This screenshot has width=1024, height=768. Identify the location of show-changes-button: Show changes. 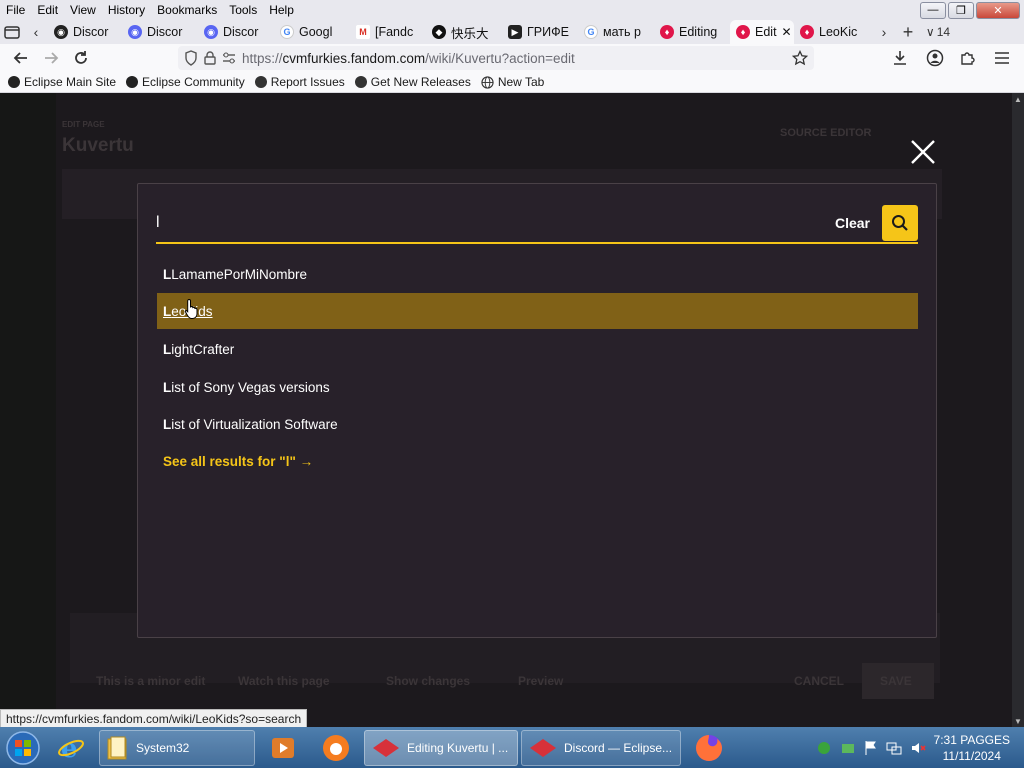
(428, 681).